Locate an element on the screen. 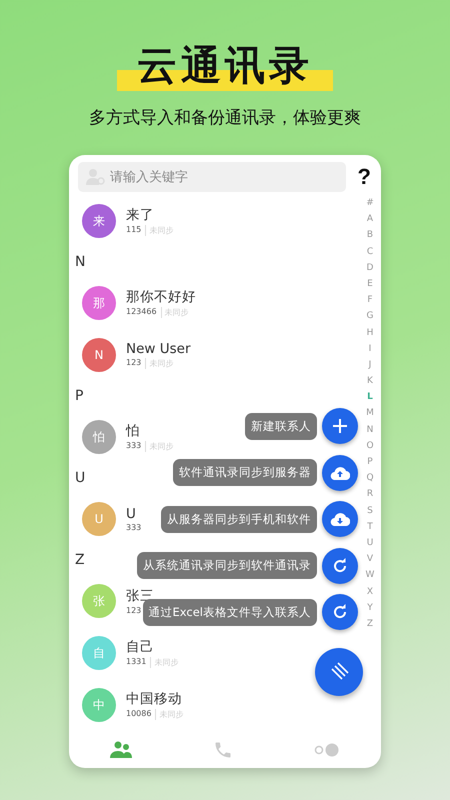 This screenshot has width=450, height=800. contact-name: 自己 is located at coordinates (152, 647).